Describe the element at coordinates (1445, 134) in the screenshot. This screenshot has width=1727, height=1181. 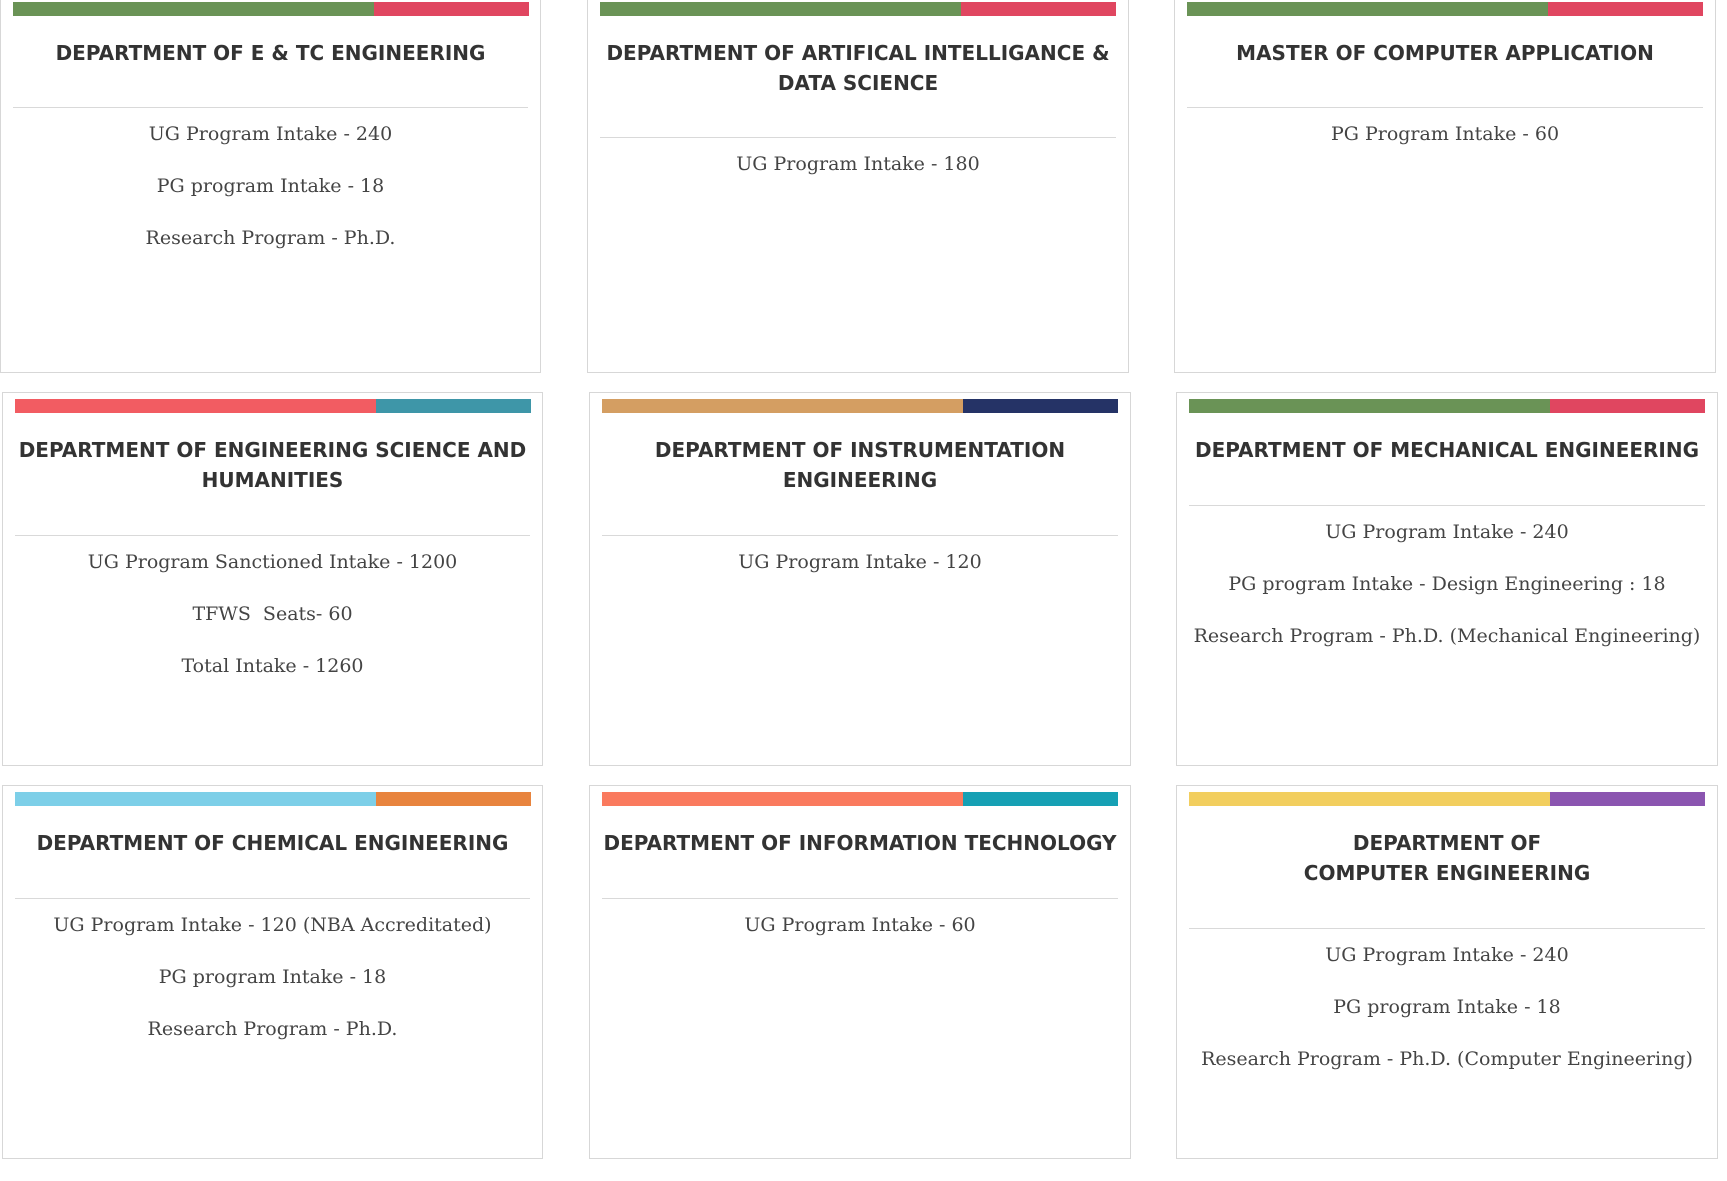
I see `program-line: PG Program Intake - 60` at that location.